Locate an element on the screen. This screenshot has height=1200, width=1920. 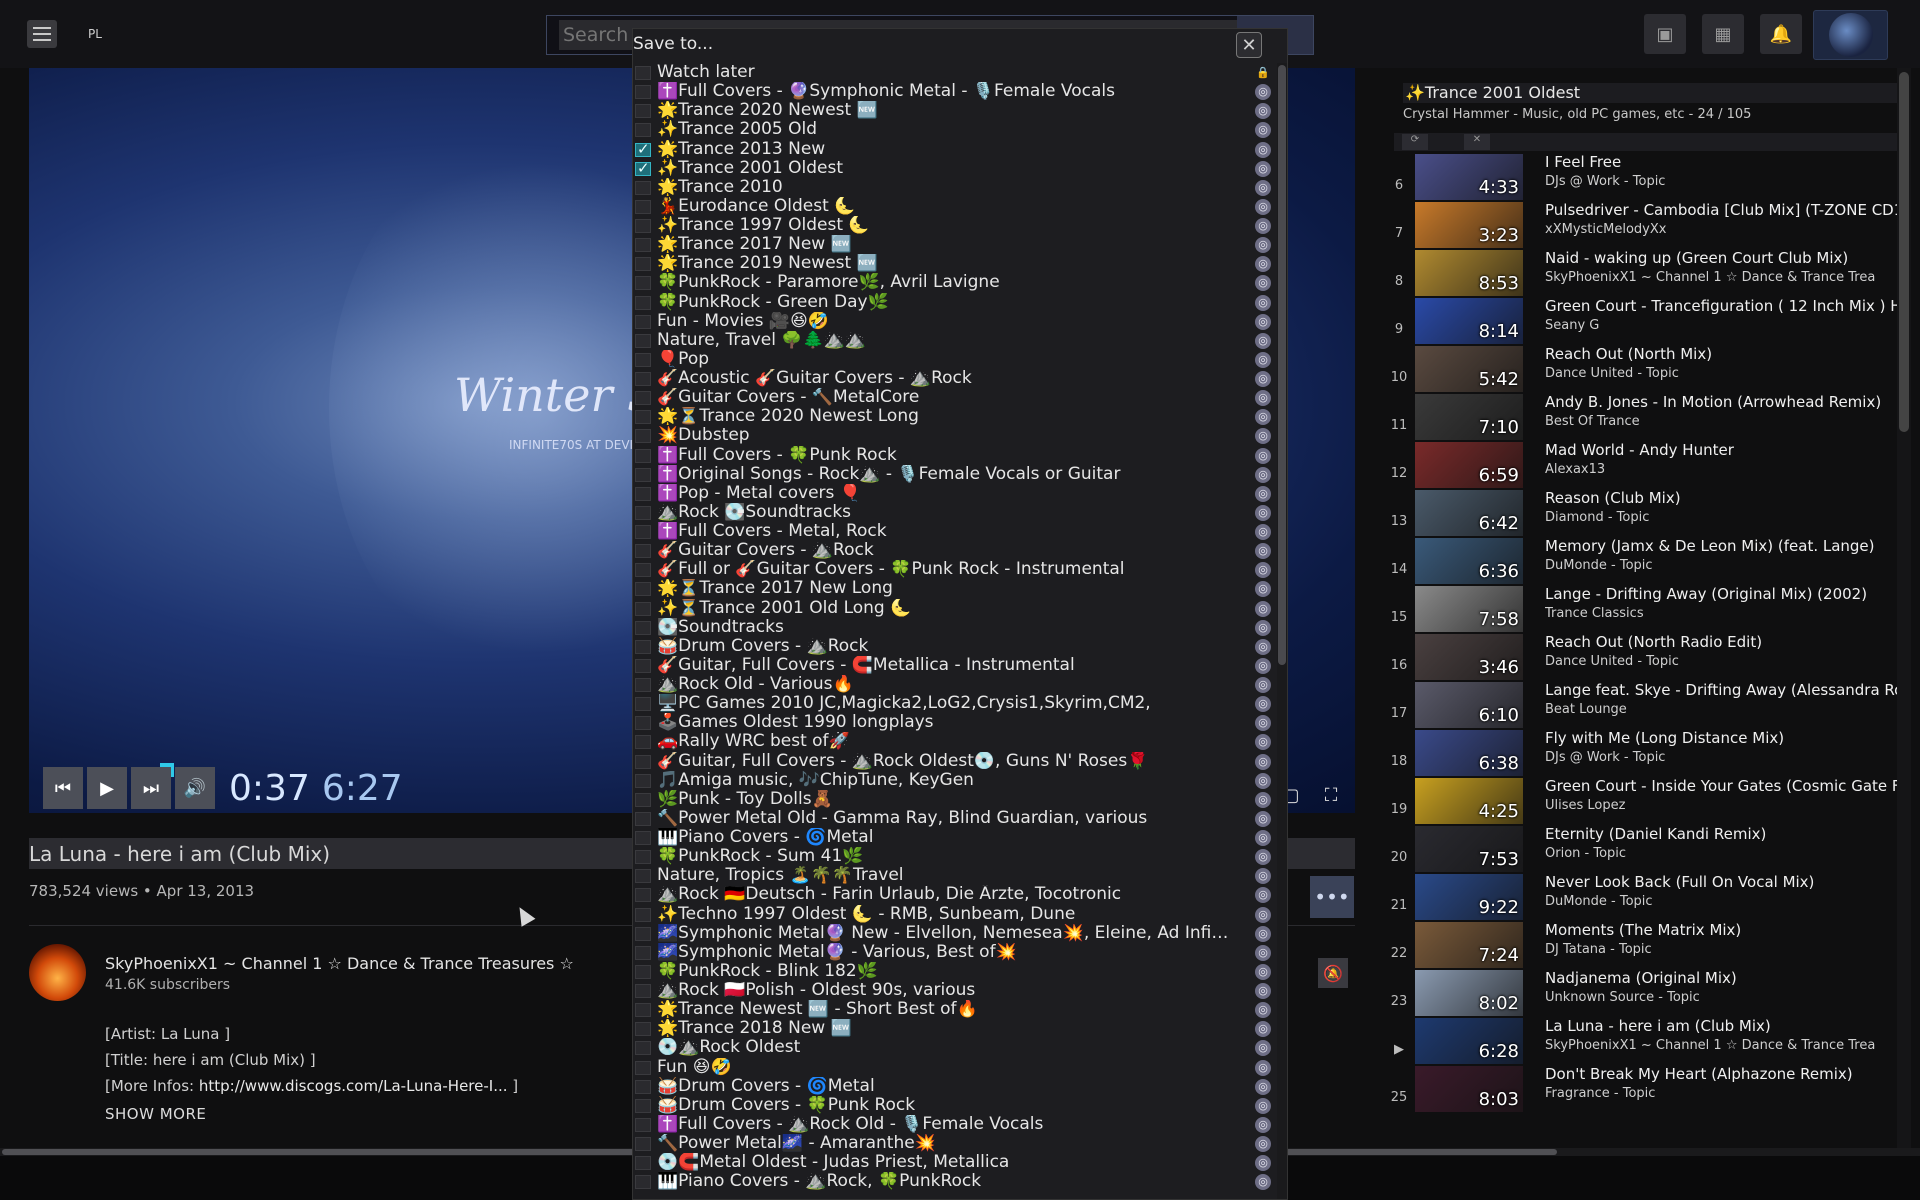
save-option: 🌟Trance 2017 New 🆕 ◎ is located at coordinates (953, 244).